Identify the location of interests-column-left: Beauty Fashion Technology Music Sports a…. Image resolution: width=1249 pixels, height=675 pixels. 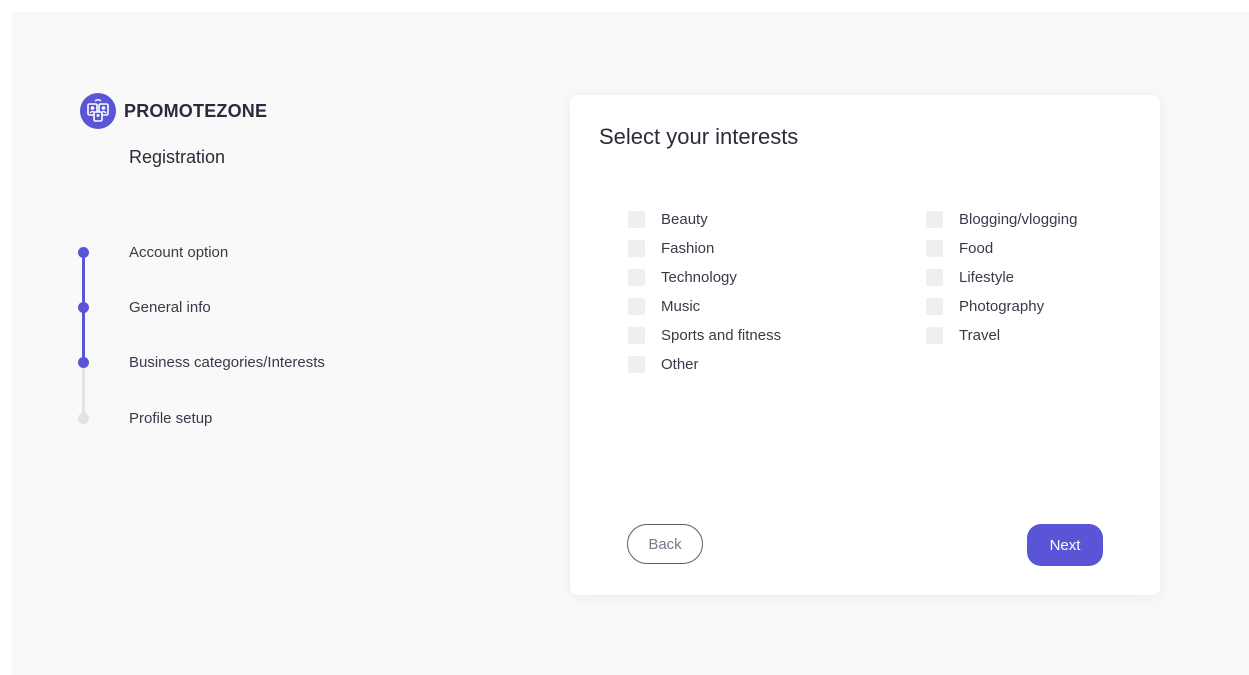
(704, 292).